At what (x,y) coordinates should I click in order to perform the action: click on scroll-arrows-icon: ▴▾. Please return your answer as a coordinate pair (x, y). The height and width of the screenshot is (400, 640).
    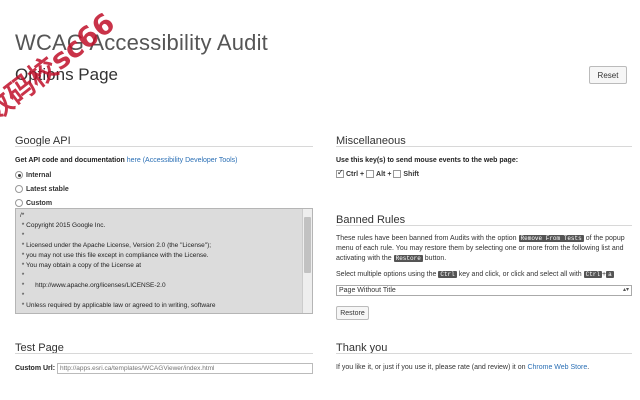
    Looking at the image, I should click on (626, 290).